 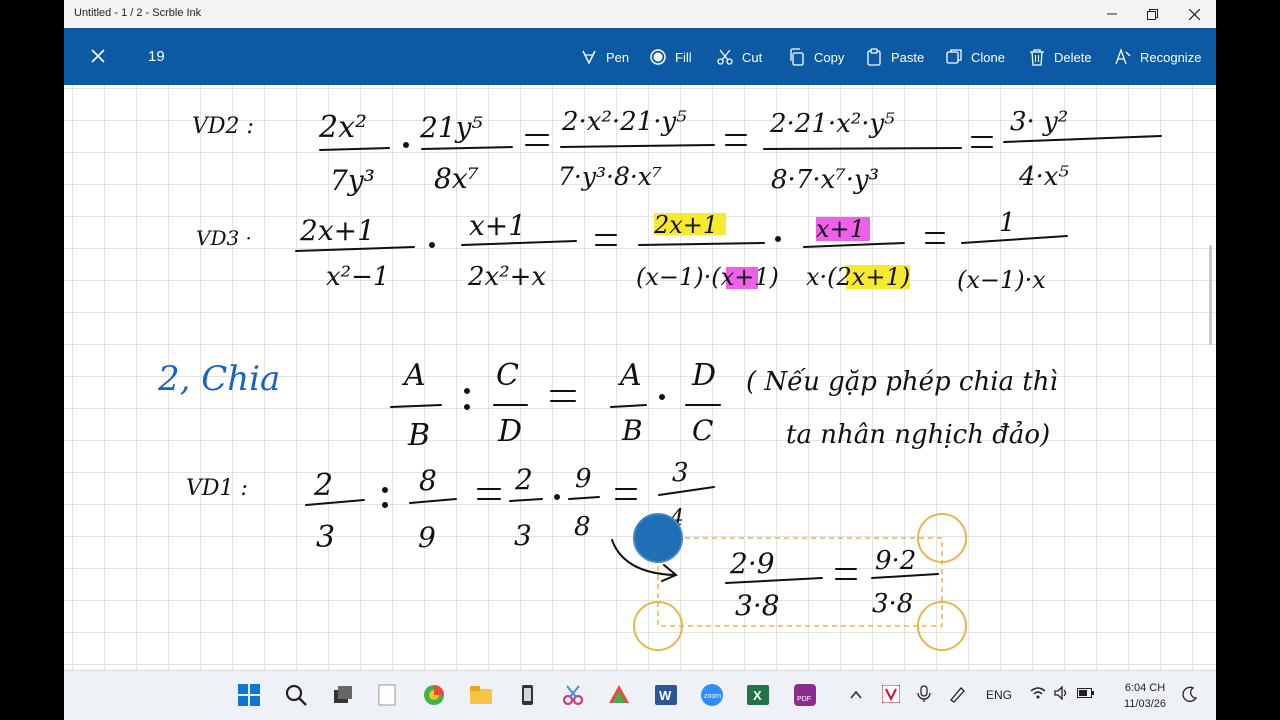 What do you see at coordinates (223, 126) in the screenshot?
I see `vd2-label: VD2 :` at bounding box center [223, 126].